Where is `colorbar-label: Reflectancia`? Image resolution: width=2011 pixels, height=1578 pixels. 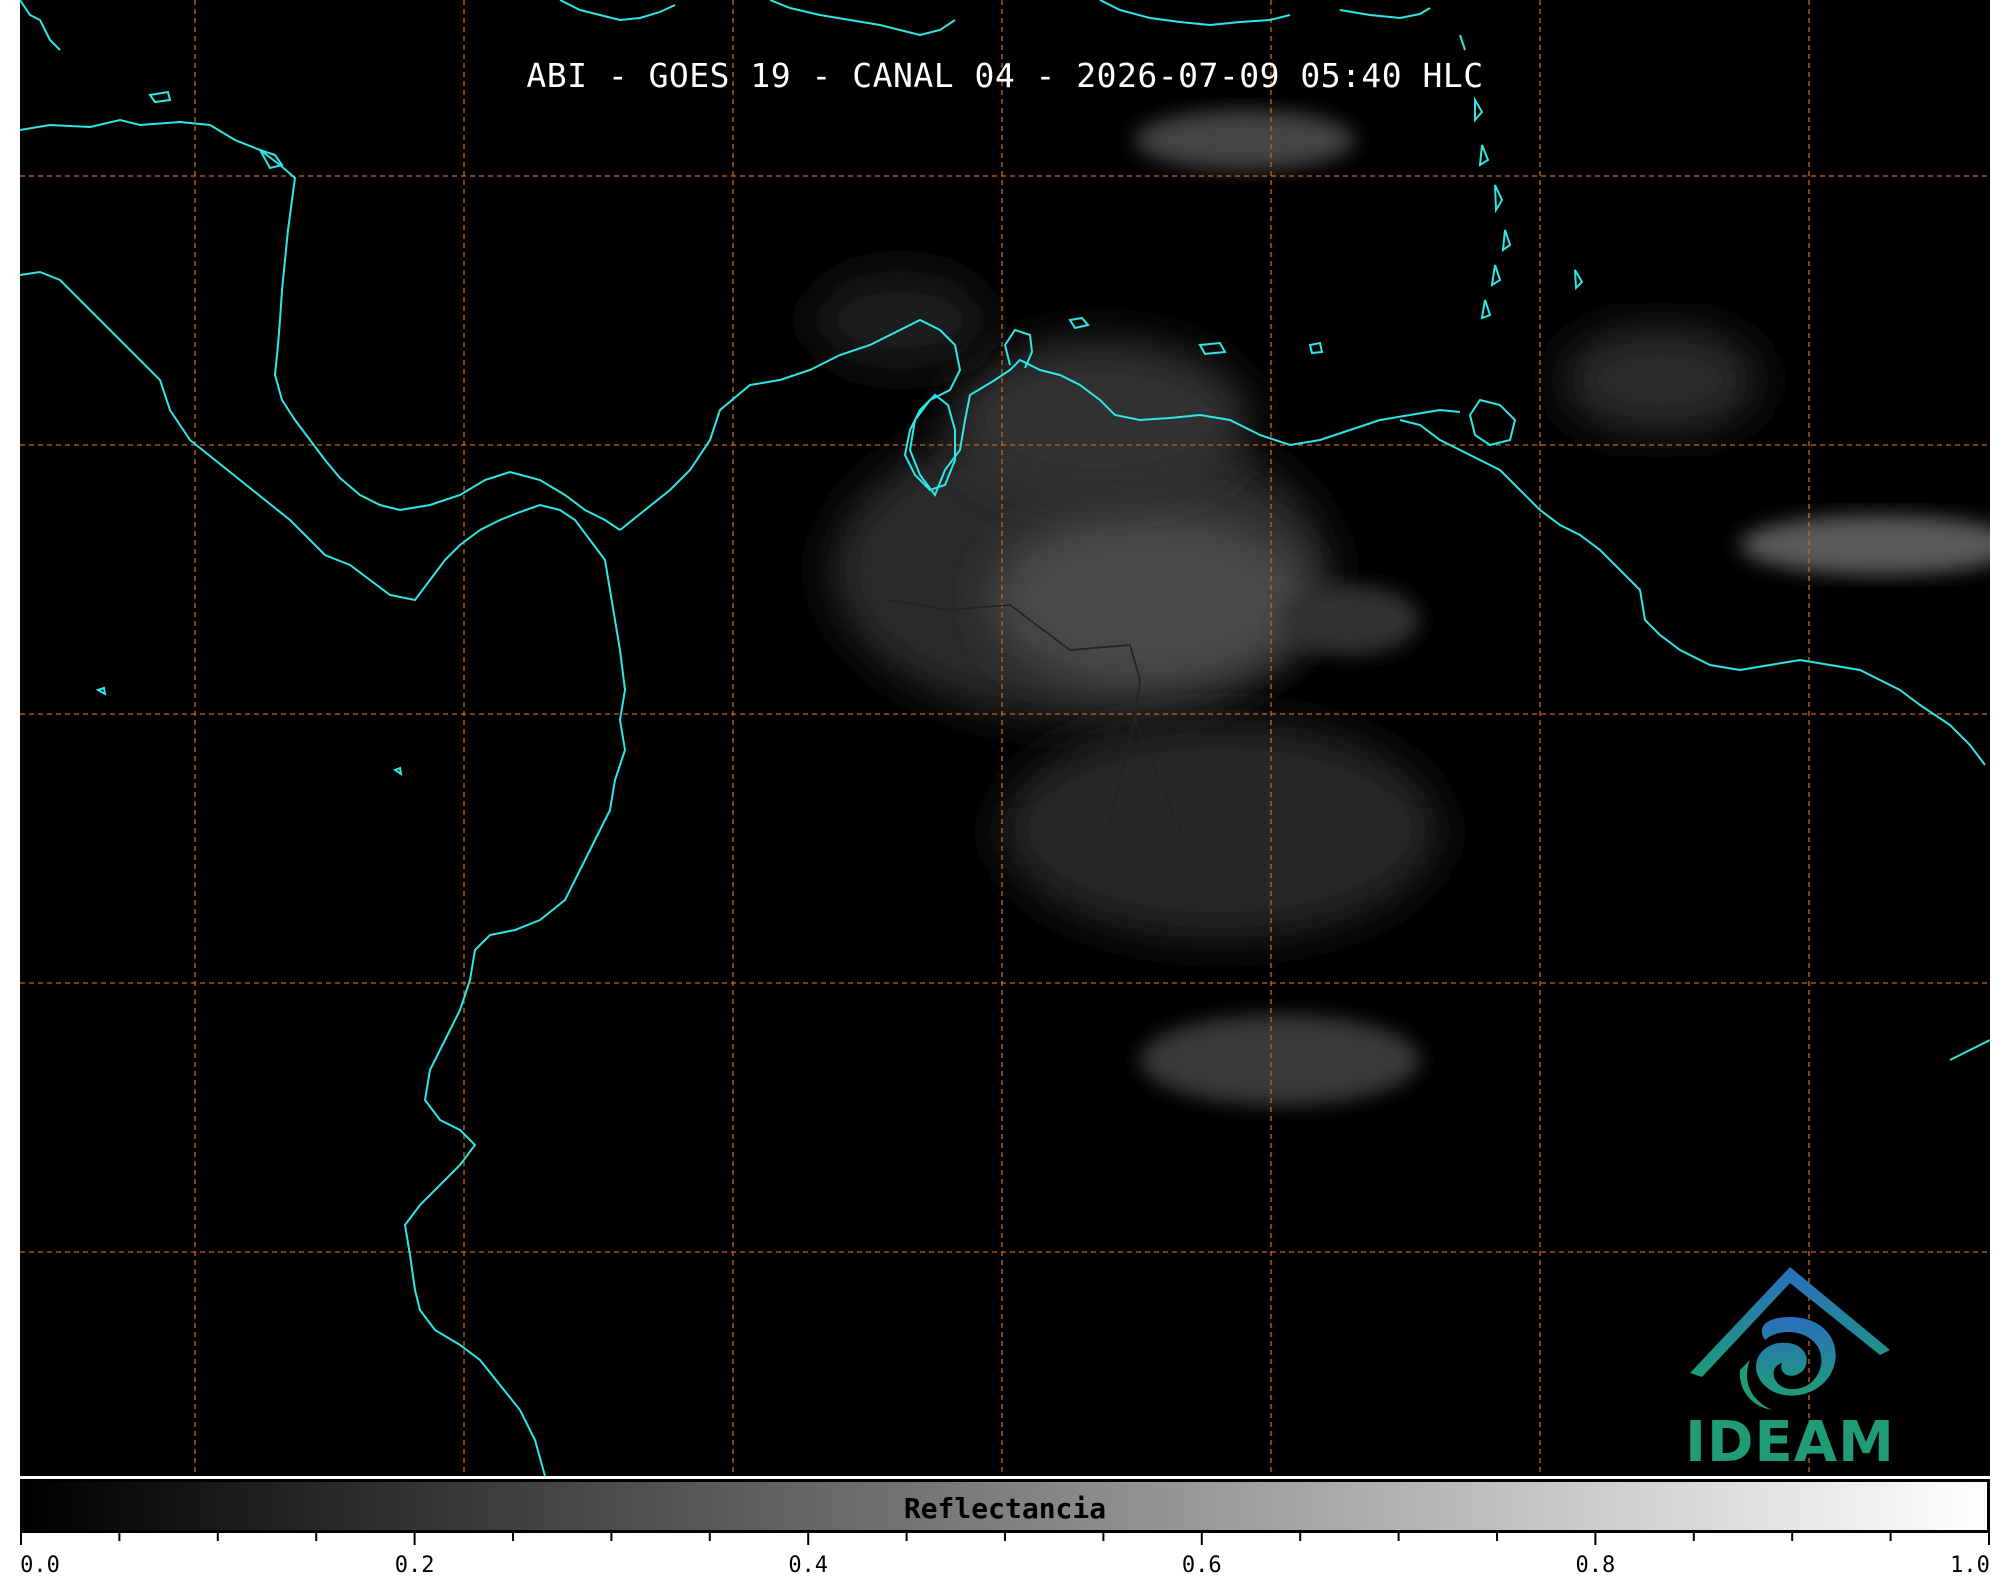
colorbar-label: Reflectancia is located at coordinates (1005, 1508).